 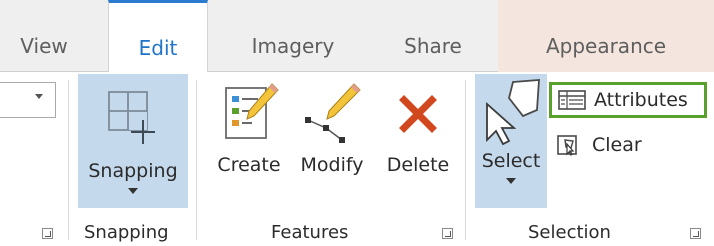 What do you see at coordinates (332, 165) in the screenshot?
I see `modify-button-label: Modify` at bounding box center [332, 165].